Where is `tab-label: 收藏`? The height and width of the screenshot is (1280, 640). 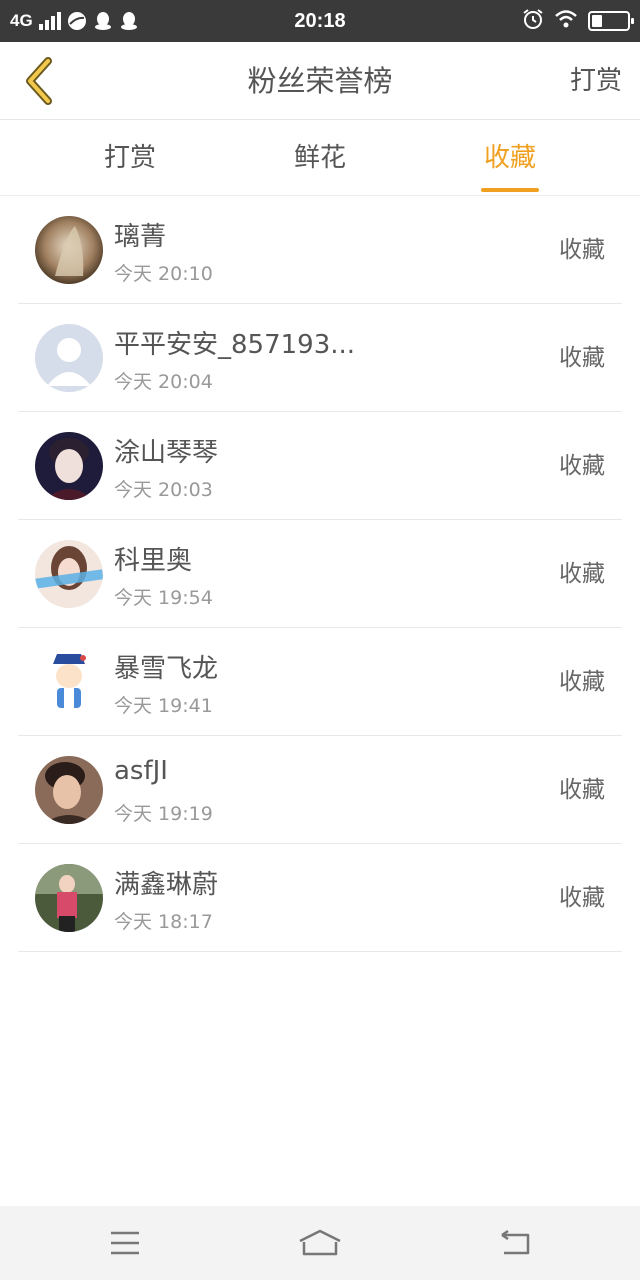
tab-label: 收藏 is located at coordinates (509, 158).